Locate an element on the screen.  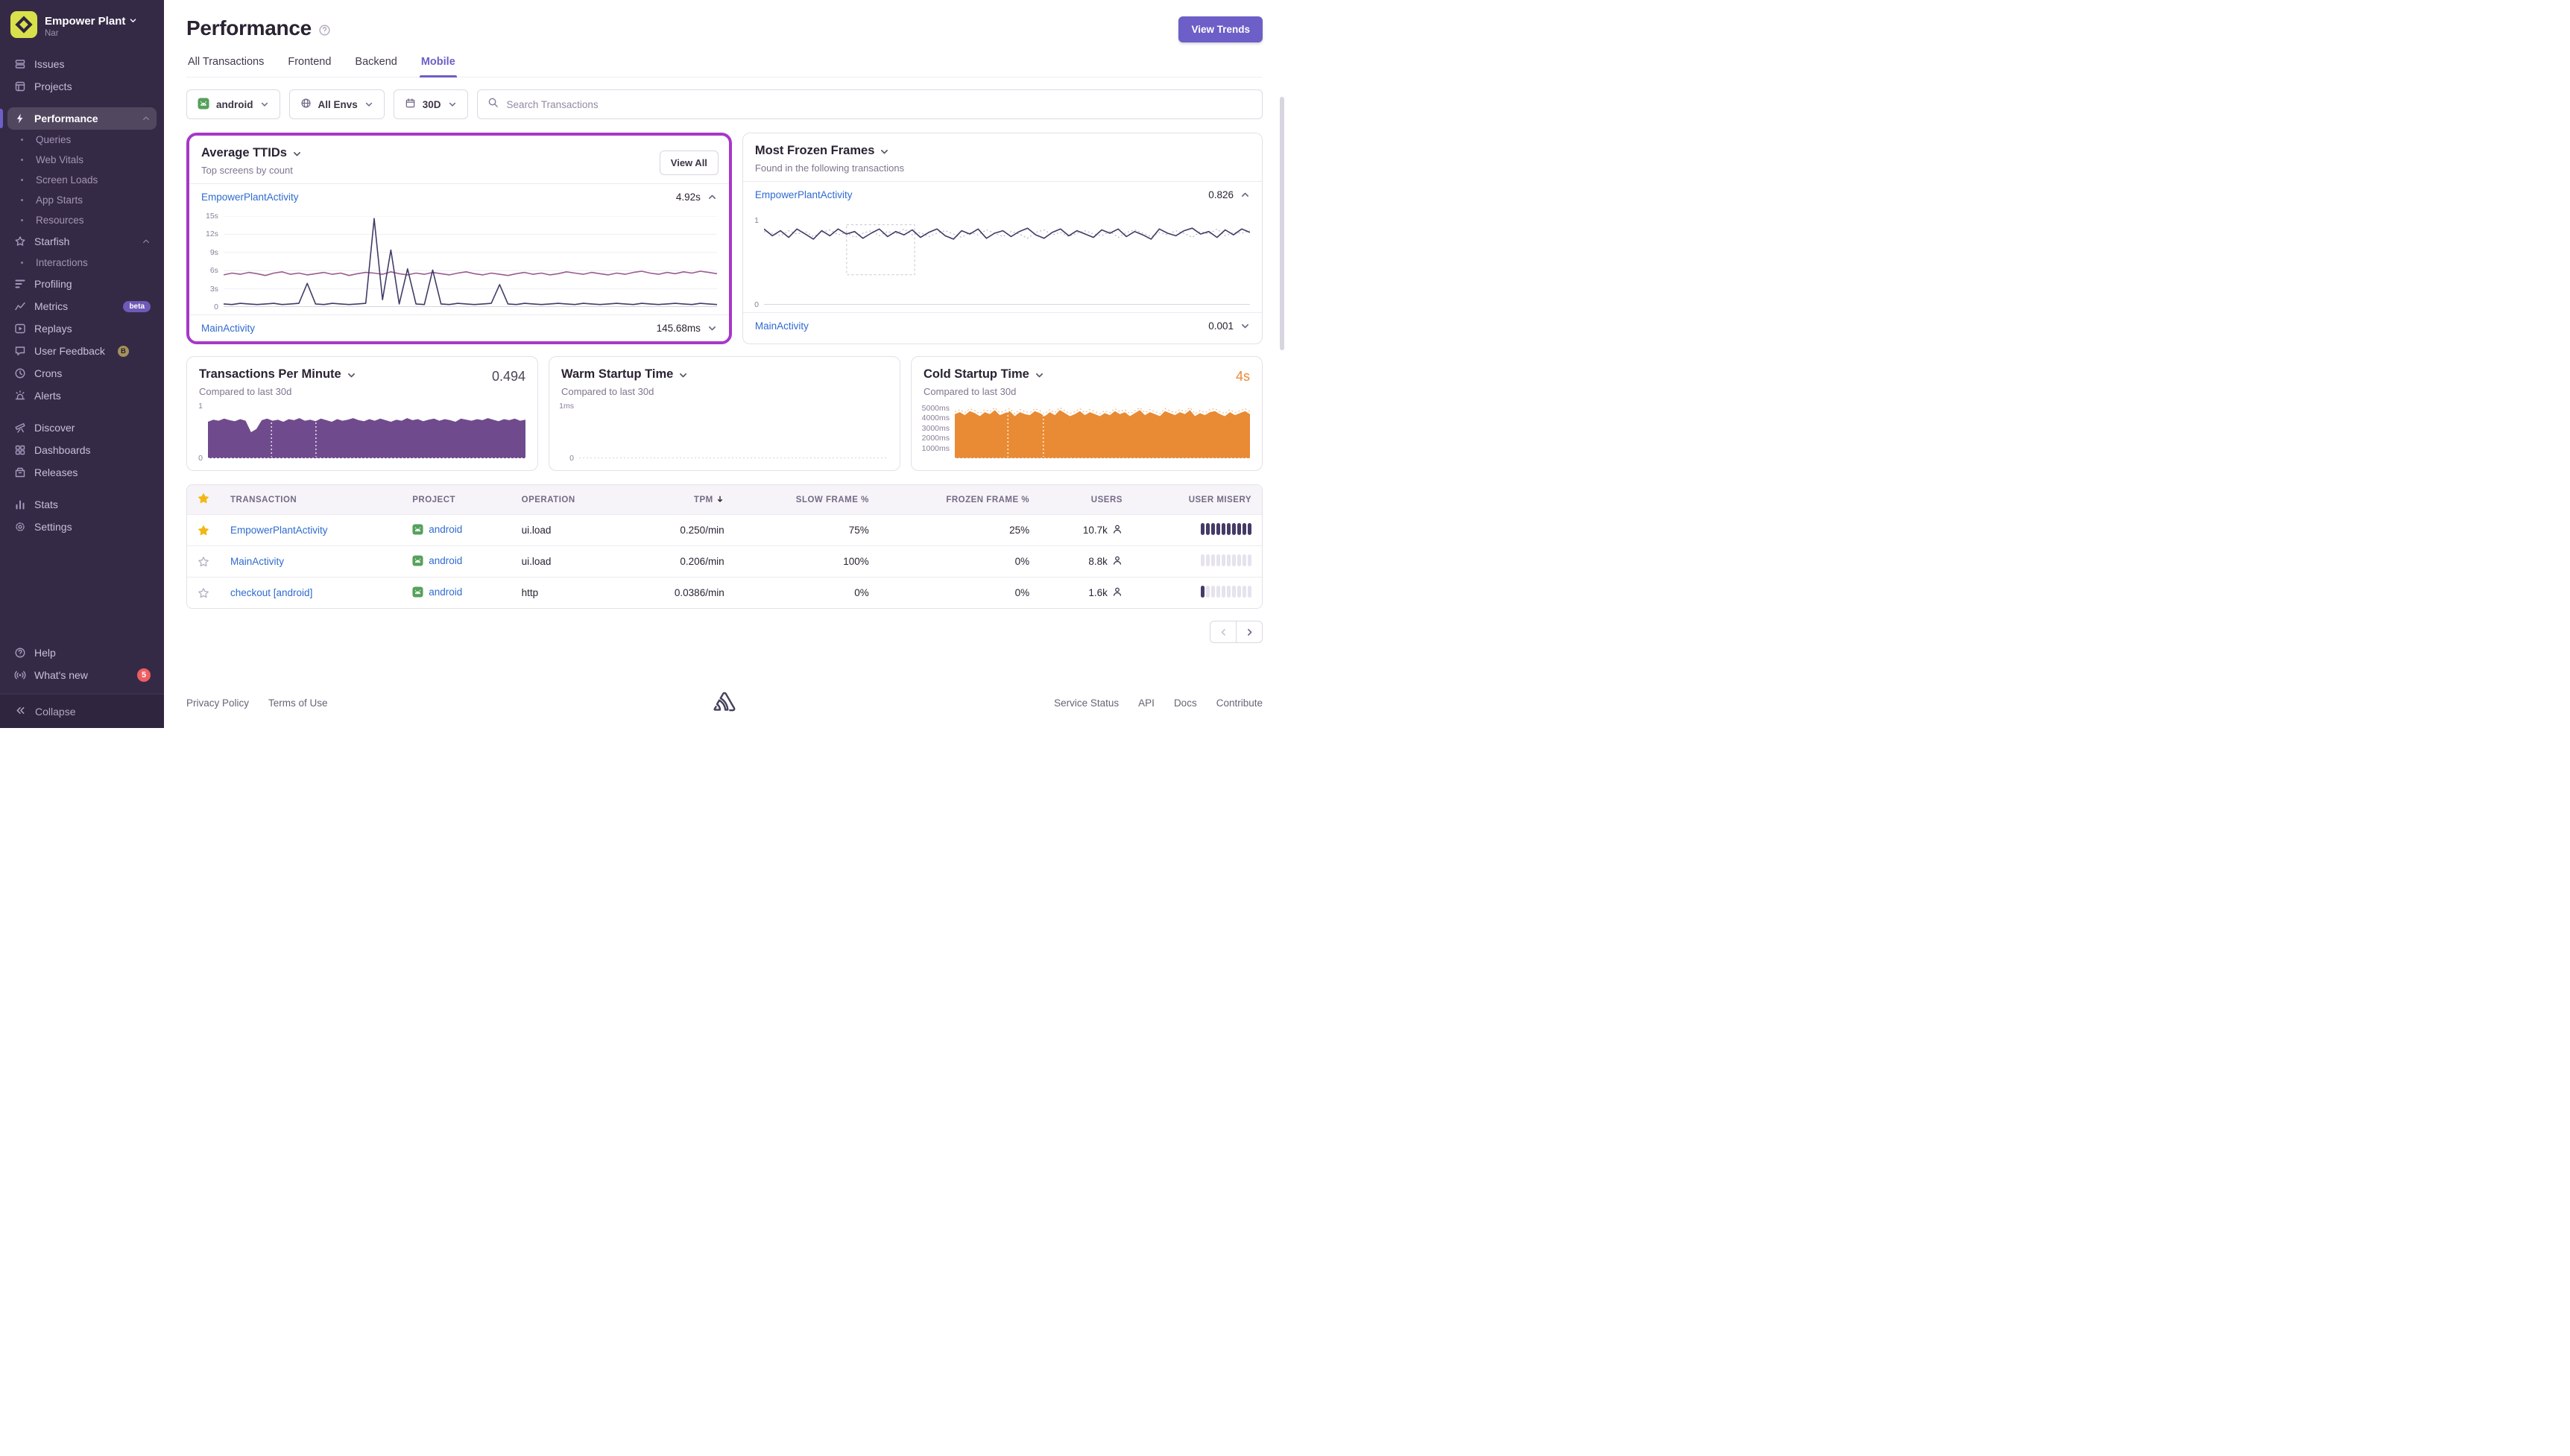
sidebar-item-help: Help is located at coordinates (82, 653).